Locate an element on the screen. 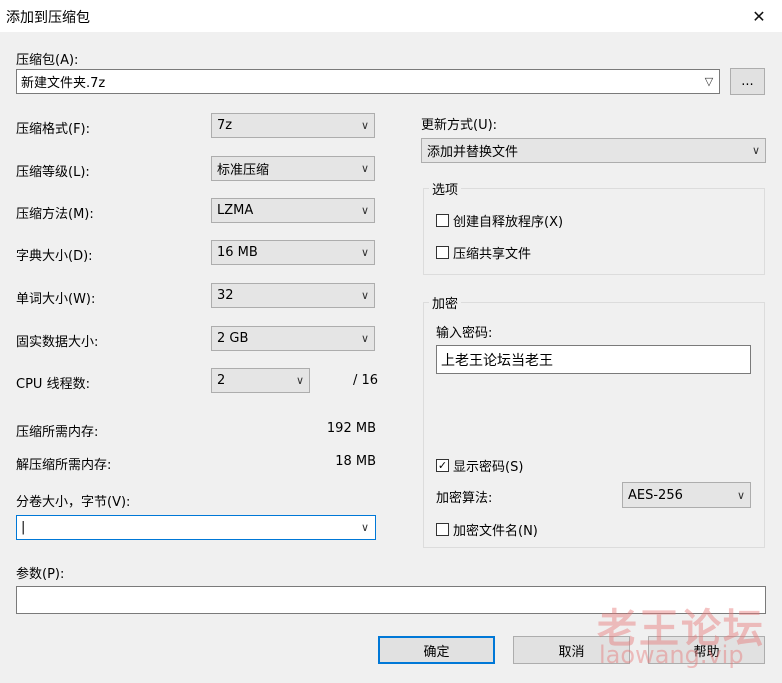  level-value: 标准压缩 is located at coordinates (243, 170).